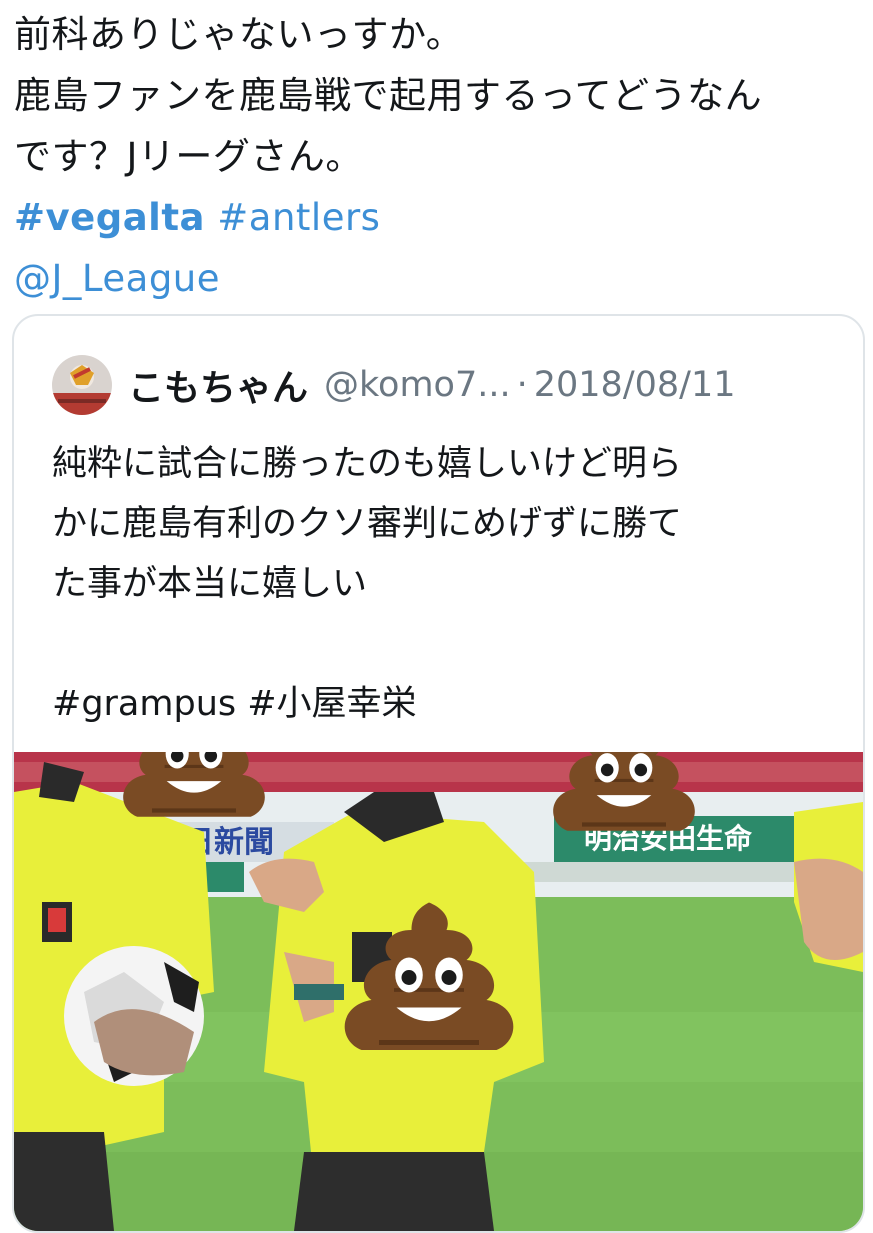  I want to click on hashtag-antlers: #antlers, so click(298, 217).